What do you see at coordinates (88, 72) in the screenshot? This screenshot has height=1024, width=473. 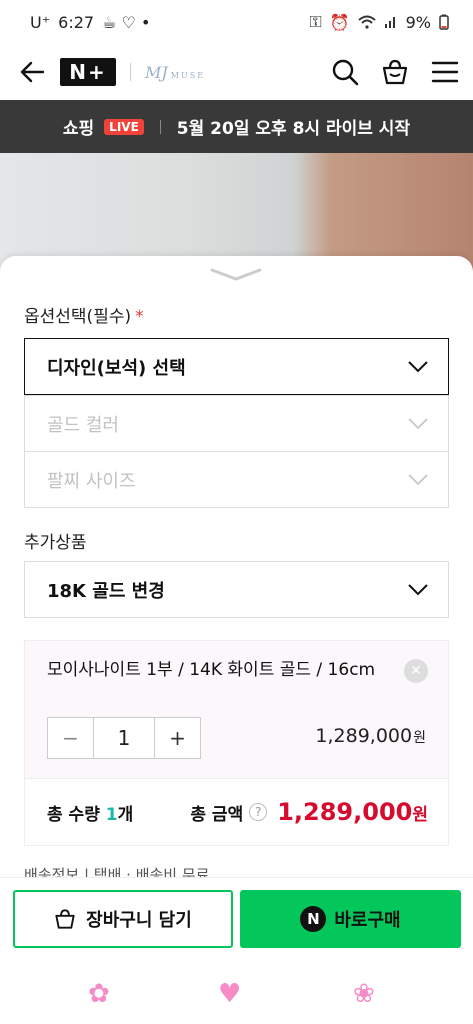 I see `naver-plus-logo: N+` at bounding box center [88, 72].